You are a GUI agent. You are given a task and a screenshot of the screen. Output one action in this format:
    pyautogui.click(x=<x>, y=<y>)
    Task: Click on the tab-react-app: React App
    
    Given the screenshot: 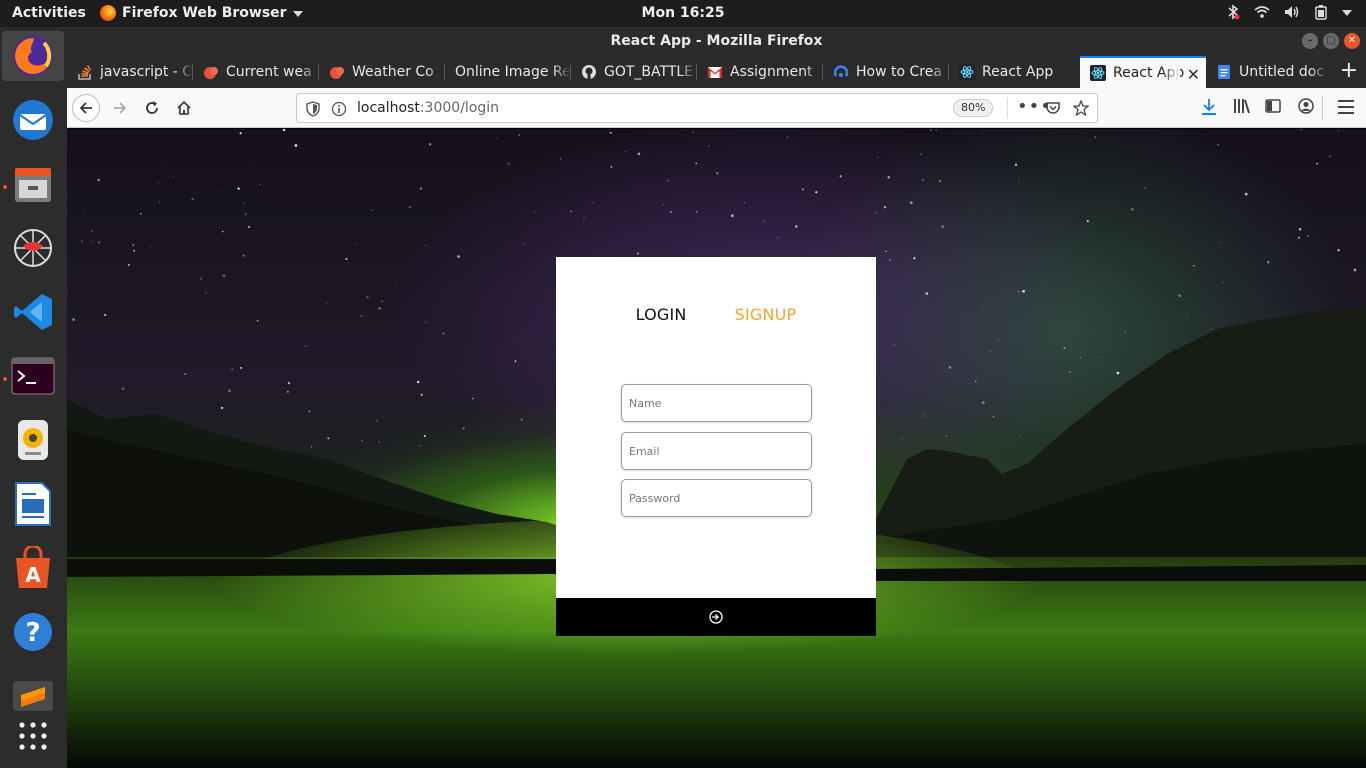 What is the action you would take?
    pyautogui.click(x=1012, y=72)
    